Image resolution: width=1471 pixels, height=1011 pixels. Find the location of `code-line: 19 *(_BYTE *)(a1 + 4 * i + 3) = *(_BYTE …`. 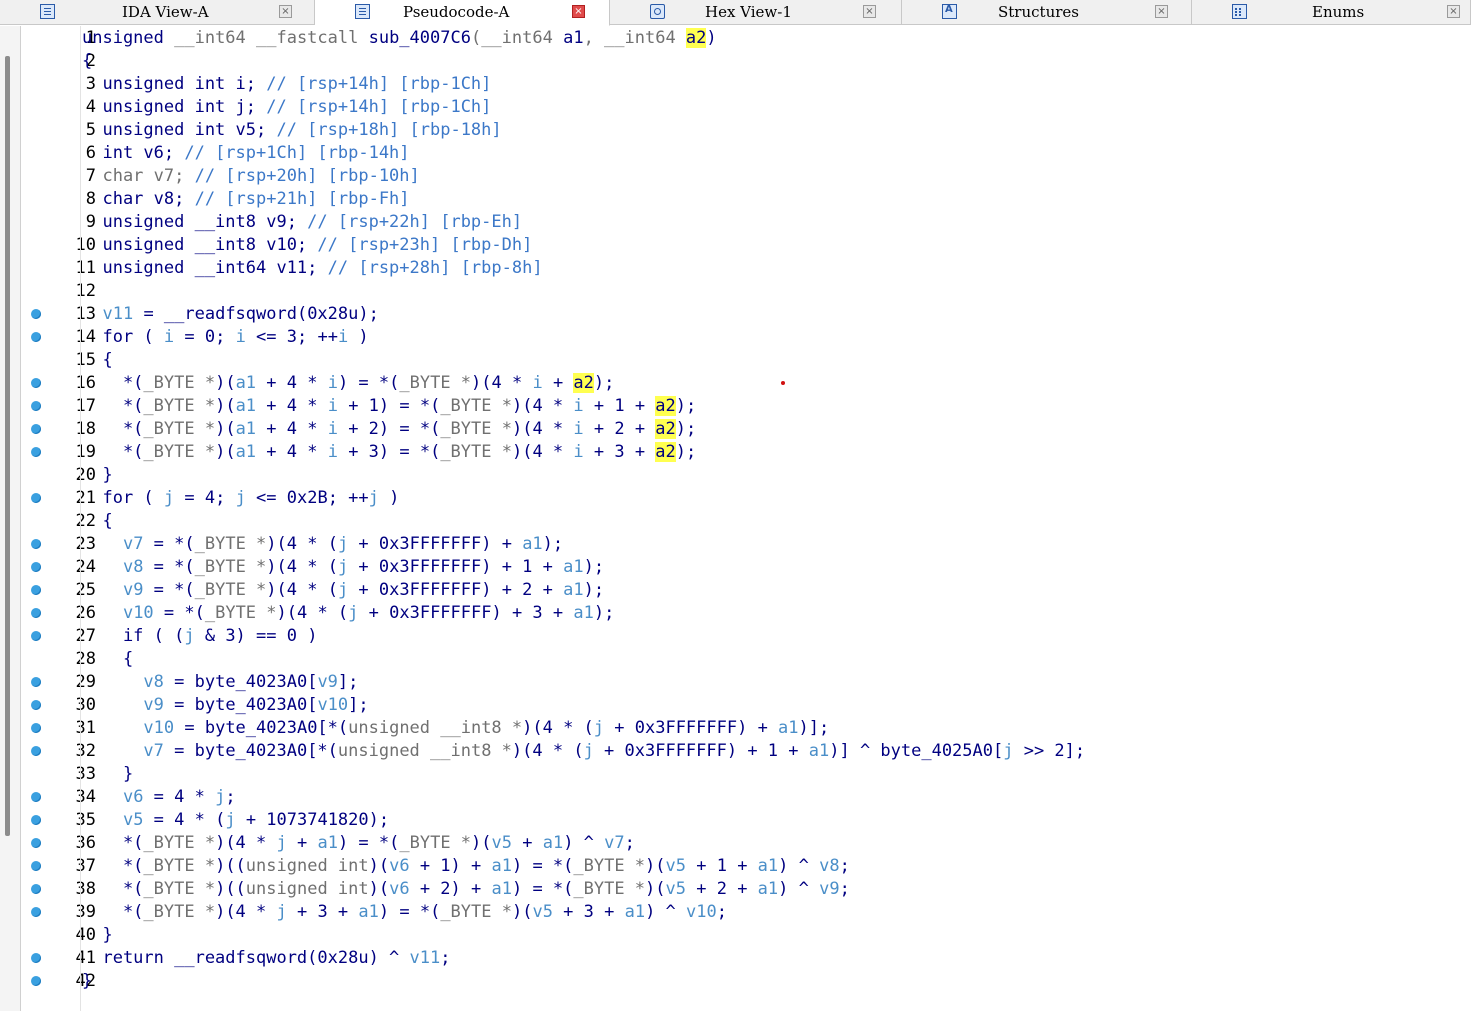

code-line: 19 *(_BYTE *)(a1 + 4 * i + 3) = *(_BYTE … is located at coordinates (746, 452).